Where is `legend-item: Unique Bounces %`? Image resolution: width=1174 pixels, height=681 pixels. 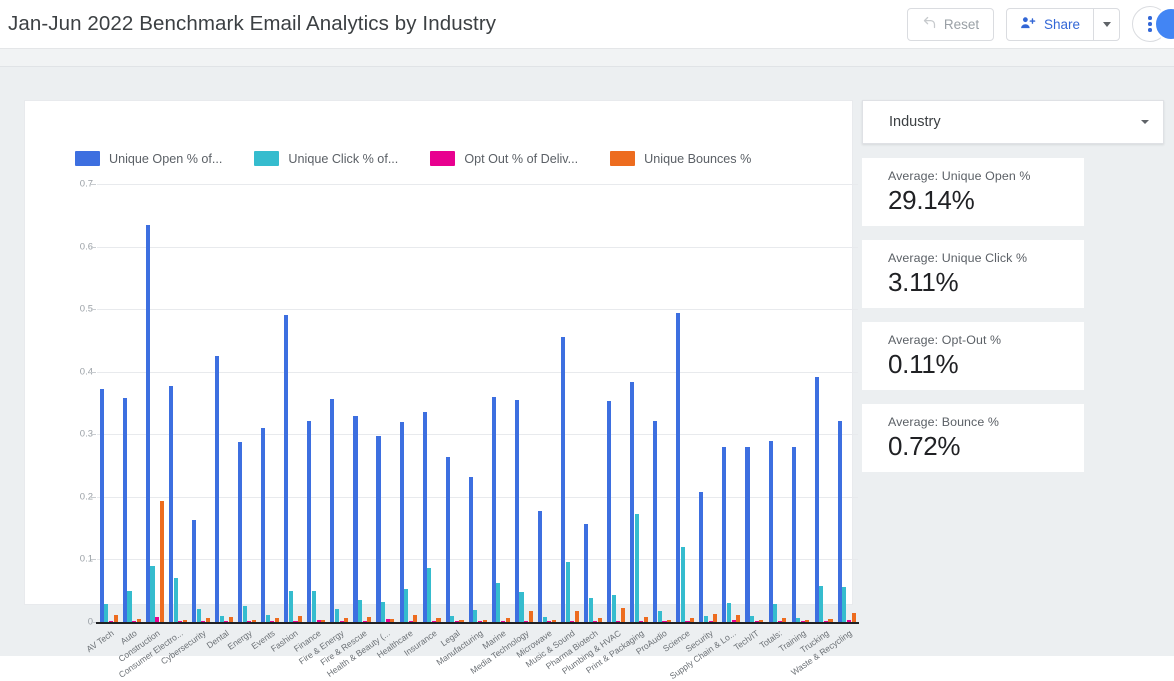
legend-item: Unique Bounces % is located at coordinates (680, 158).